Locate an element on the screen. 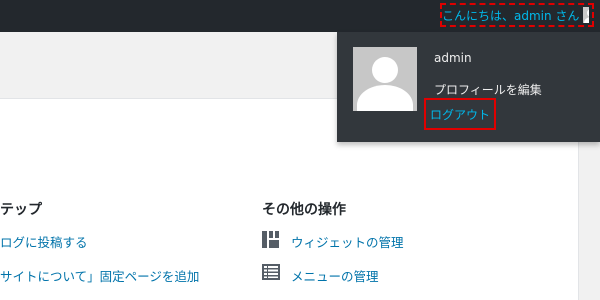 The height and width of the screenshot is (300, 600). manage-menus-link: メニューの管理 is located at coordinates (335, 275).